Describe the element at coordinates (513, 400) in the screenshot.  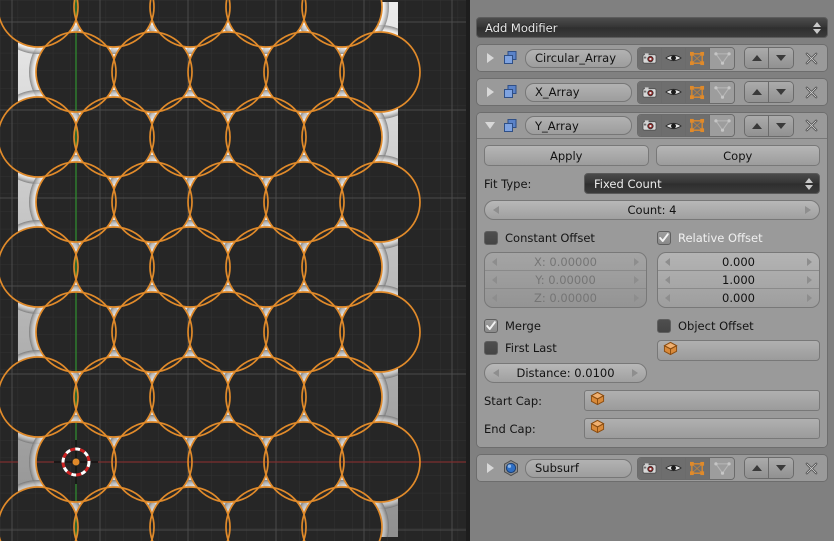
I see `start-cap-label: Start Cap:` at that location.